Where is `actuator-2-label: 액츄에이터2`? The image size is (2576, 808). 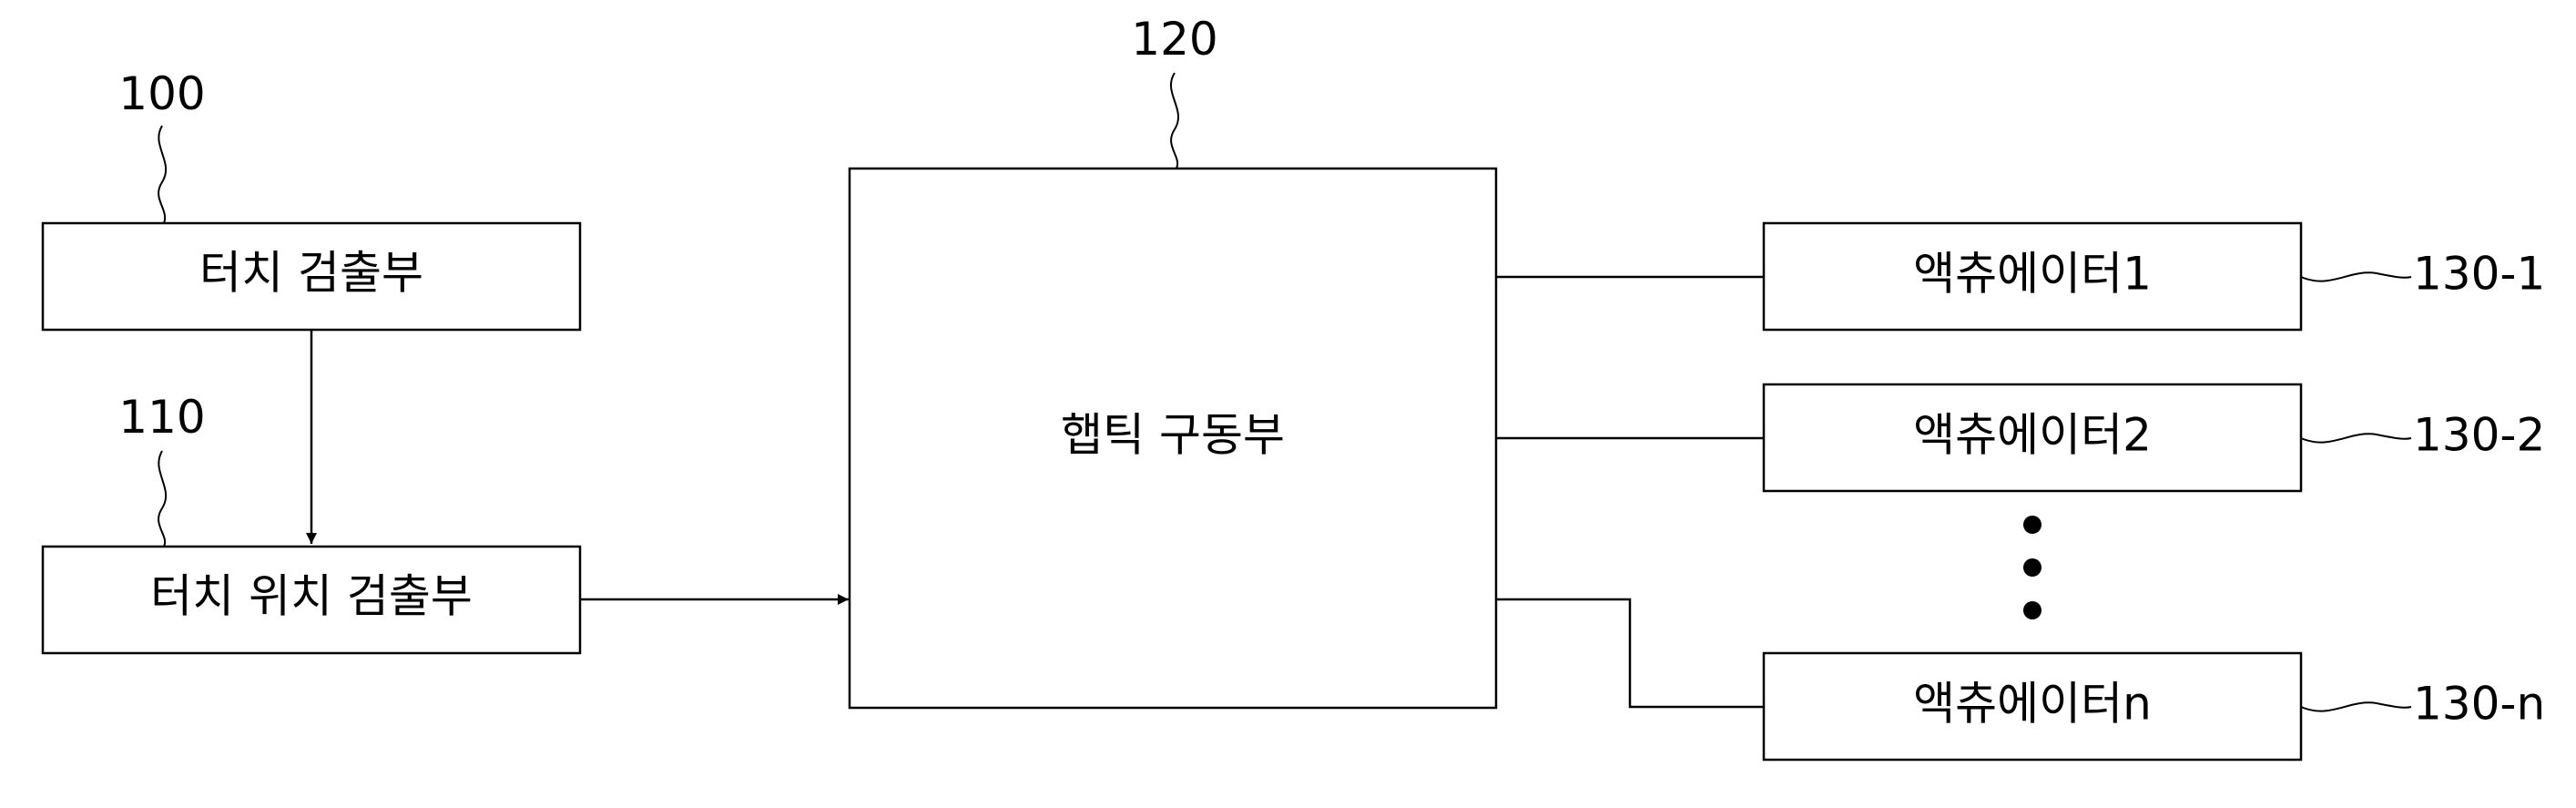 actuator-2-label: 액츄에이터2 is located at coordinates (2032, 435).